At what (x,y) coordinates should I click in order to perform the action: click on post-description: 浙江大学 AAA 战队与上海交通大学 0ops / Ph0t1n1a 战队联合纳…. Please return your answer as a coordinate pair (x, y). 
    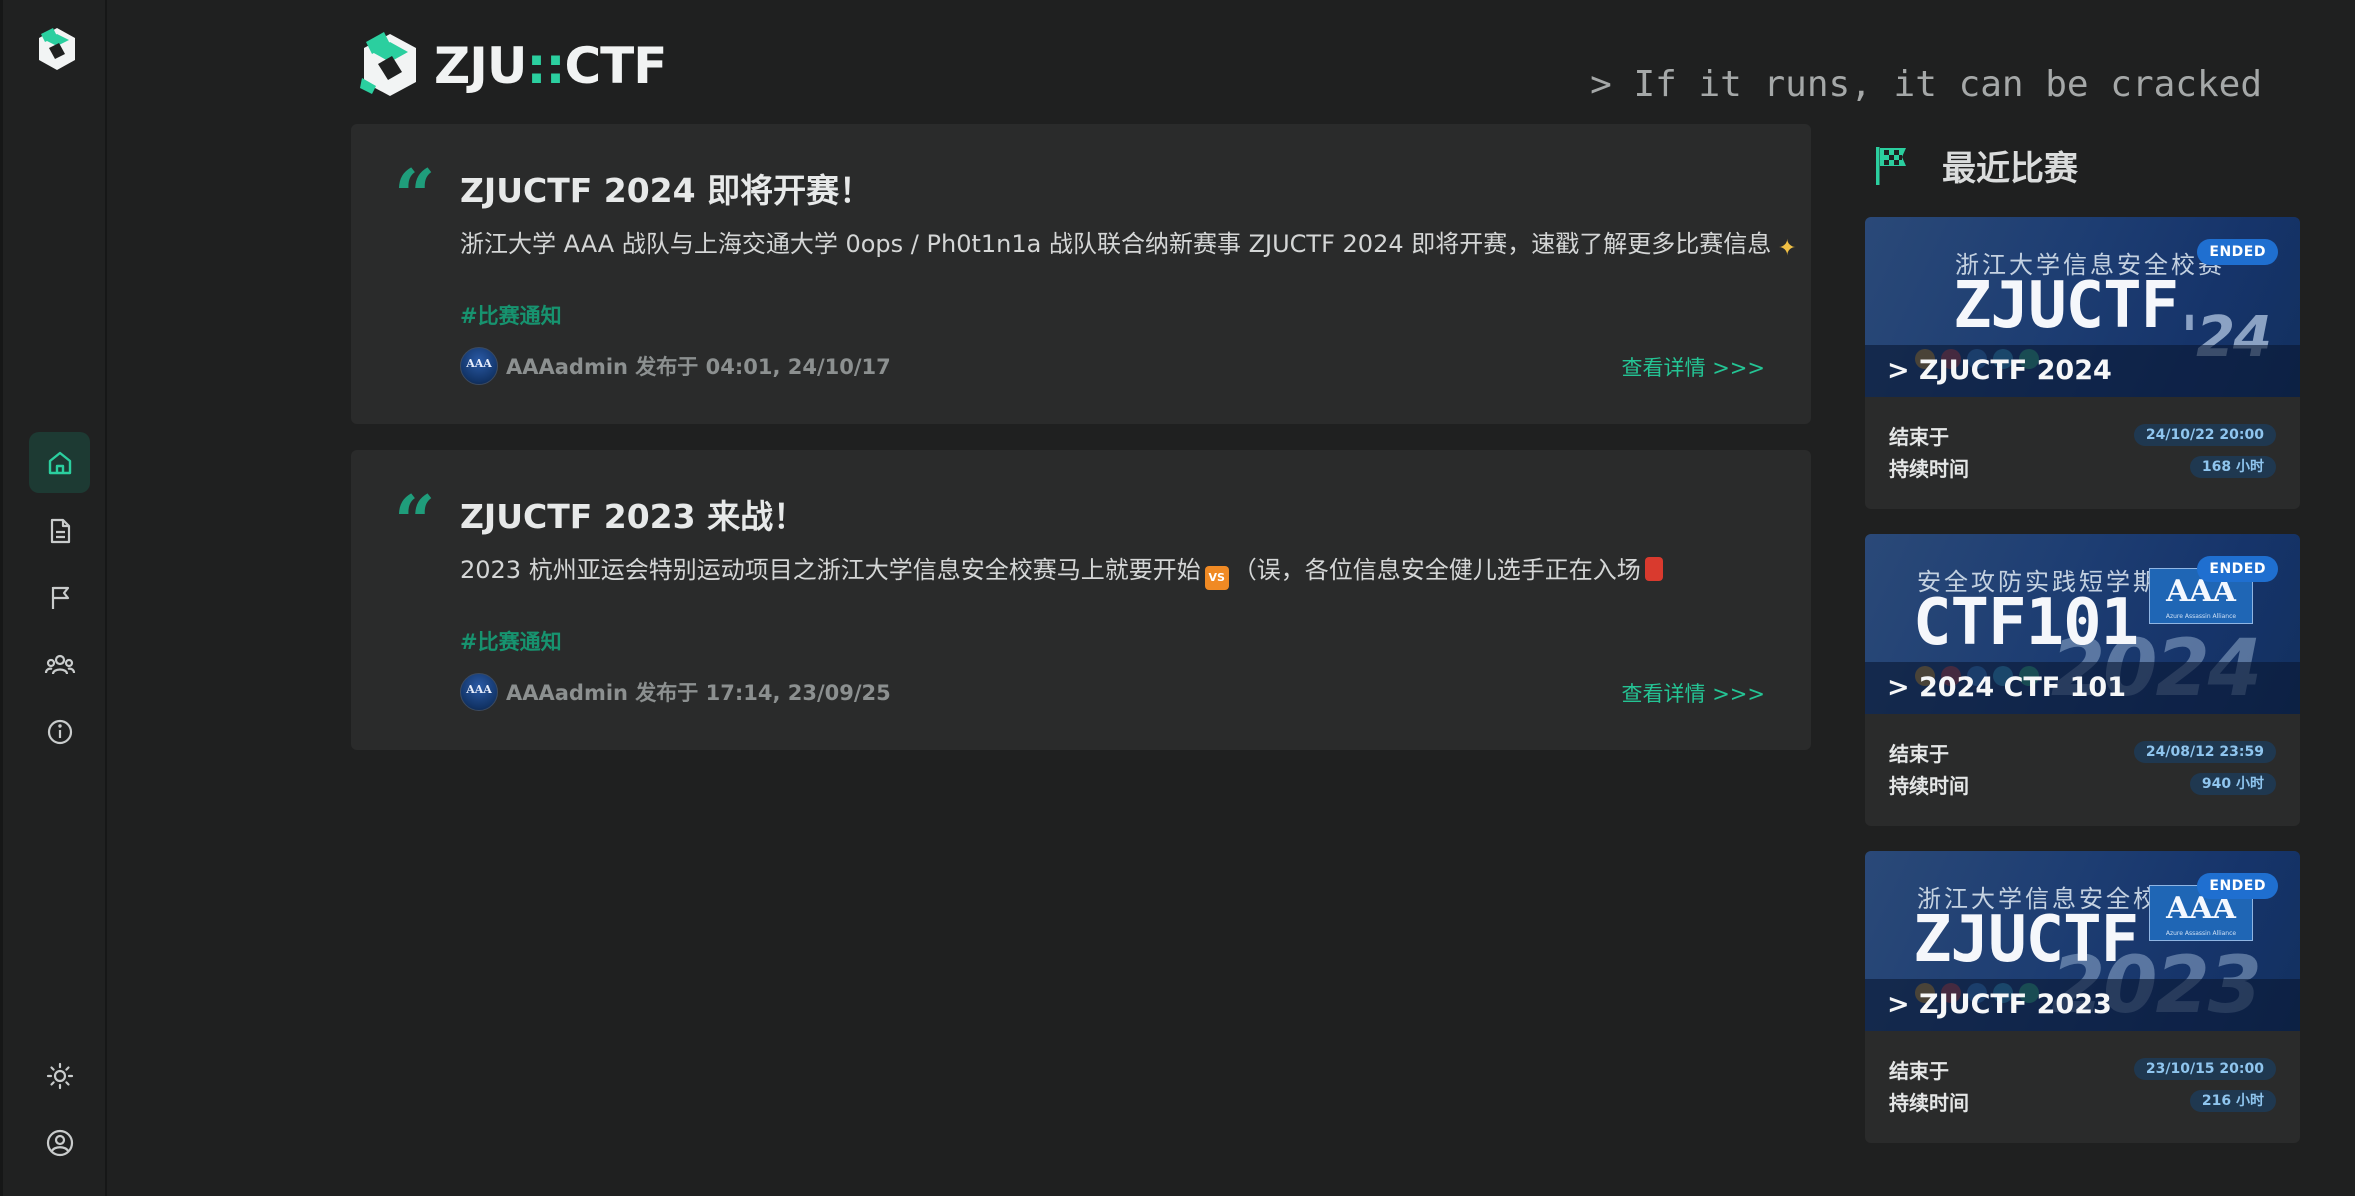
    Looking at the image, I should click on (1128, 242).